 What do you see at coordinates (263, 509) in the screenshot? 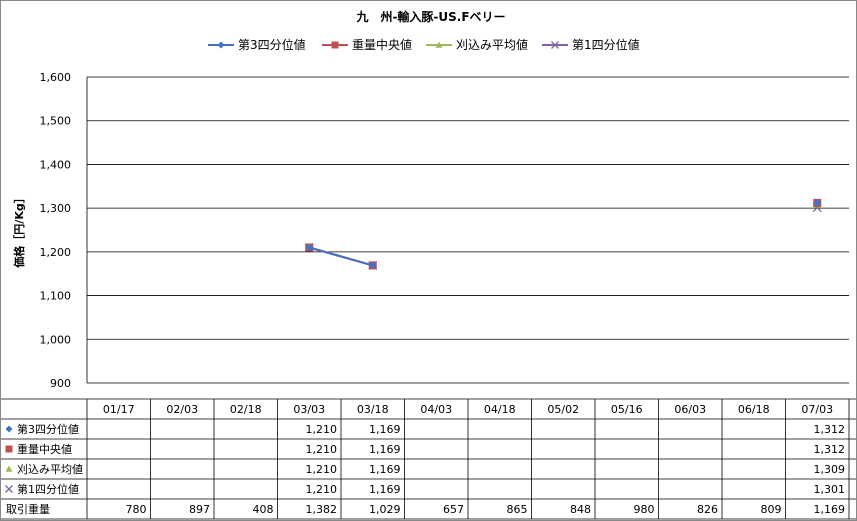
I see `volume-label: 408` at bounding box center [263, 509].